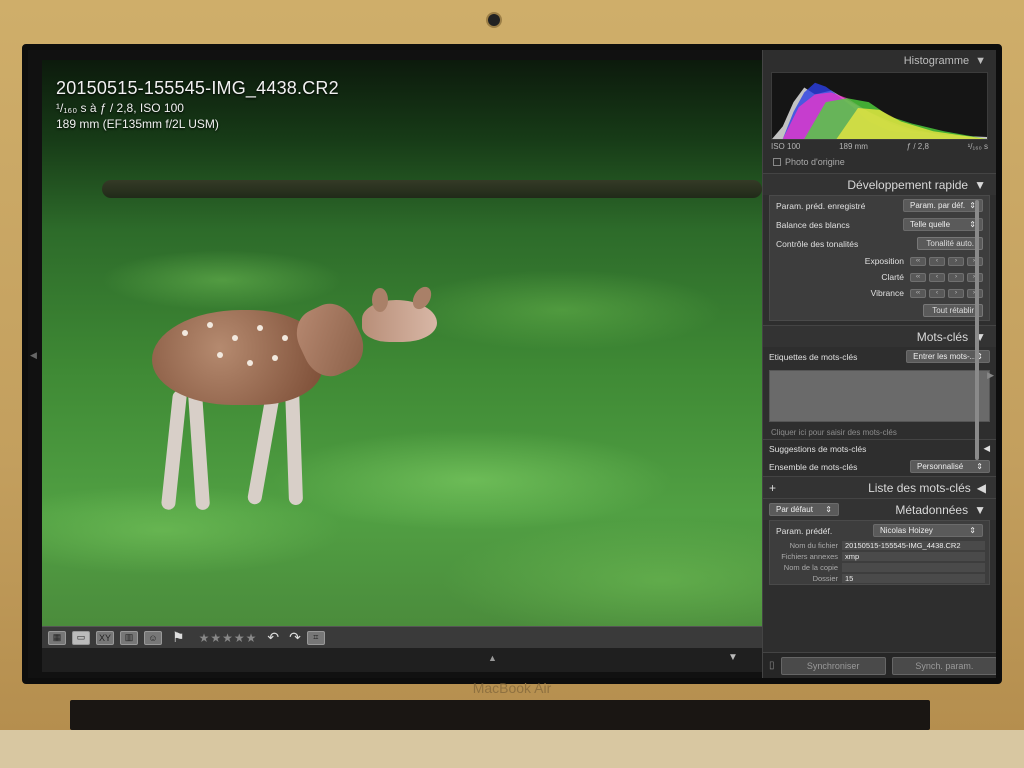 This screenshot has height=768, width=1024. Describe the element at coordinates (879, 336) in the screenshot. I see `keywords-header: Mots-clés ▼` at that location.